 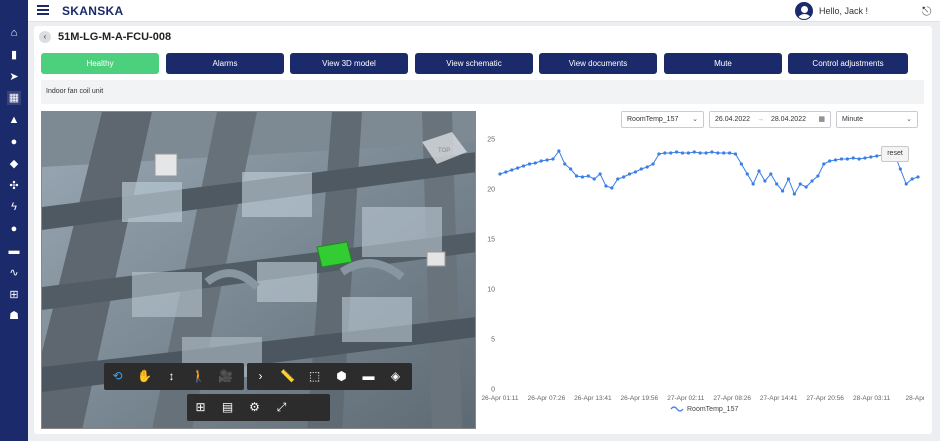 I want to click on layers-icon: ◈, so click(x=395, y=376).